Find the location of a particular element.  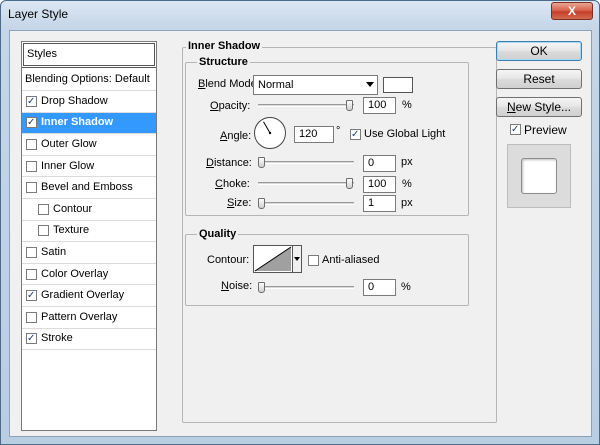

style-item-label: Inner Glow is located at coordinates (68, 165).